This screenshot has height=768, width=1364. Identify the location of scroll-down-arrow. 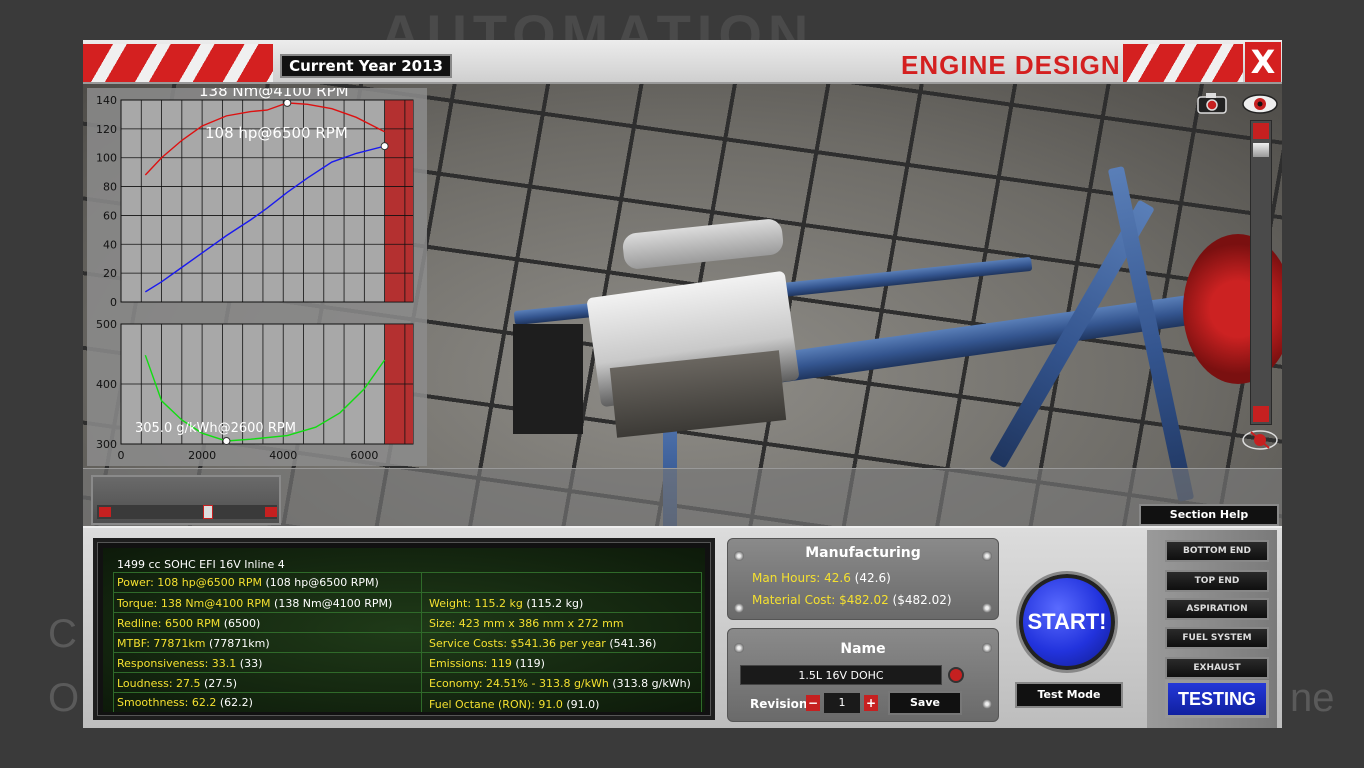
(1261, 414).